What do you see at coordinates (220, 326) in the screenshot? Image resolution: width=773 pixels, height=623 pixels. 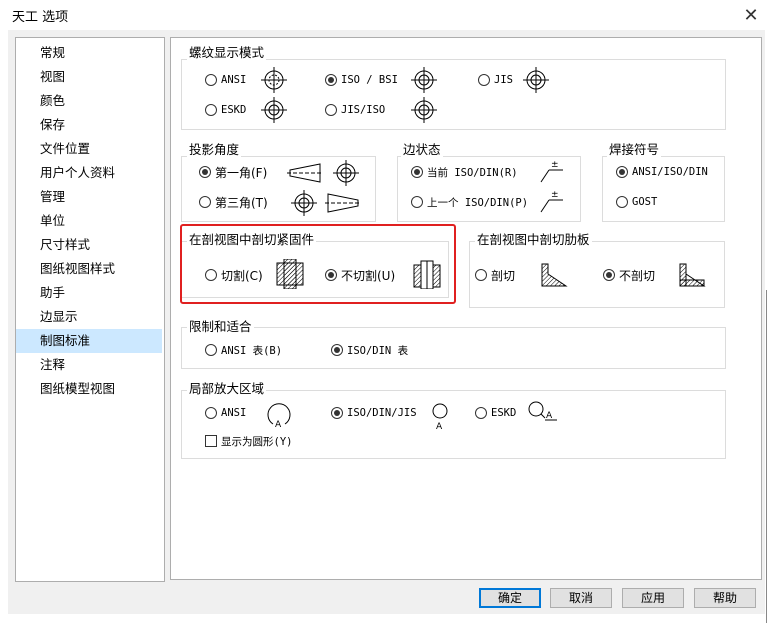 I see `limits-fits-title: 限制和适合` at bounding box center [220, 326].